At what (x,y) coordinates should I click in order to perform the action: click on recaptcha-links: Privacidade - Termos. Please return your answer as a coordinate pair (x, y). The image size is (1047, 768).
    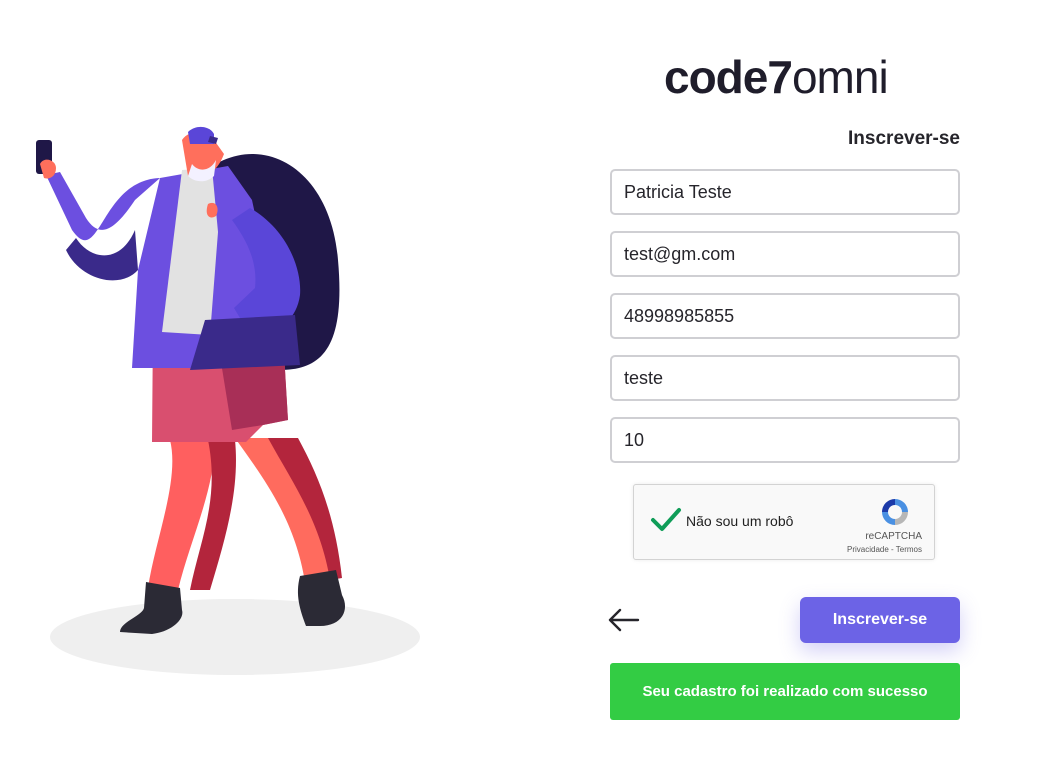
    Looking at the image, I should click on (884, 549).